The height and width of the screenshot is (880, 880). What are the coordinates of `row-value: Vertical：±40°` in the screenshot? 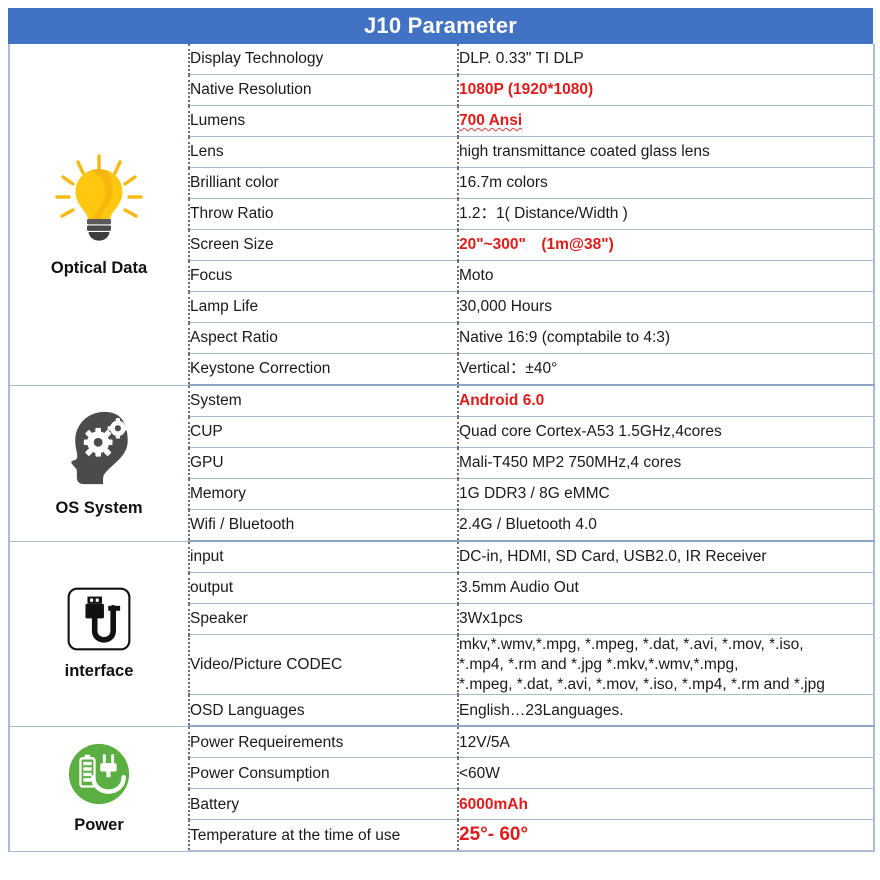 It's located at (666, 369).